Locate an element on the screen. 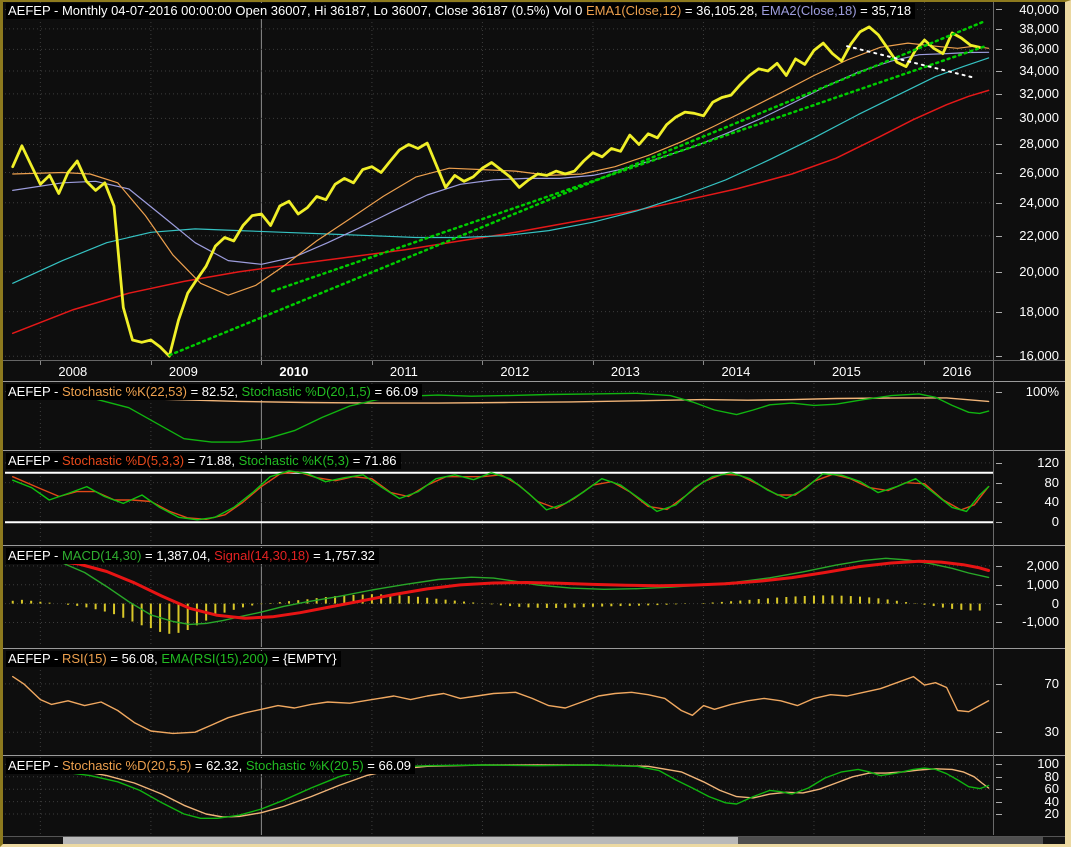  y-tick-label: 120 is located at coordinates (1048, 462).